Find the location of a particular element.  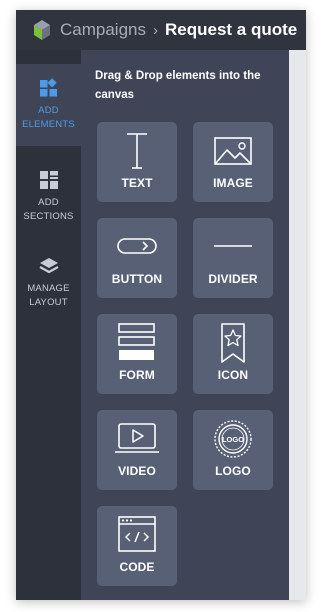

layers-icon is located at coordinates (48, 266).